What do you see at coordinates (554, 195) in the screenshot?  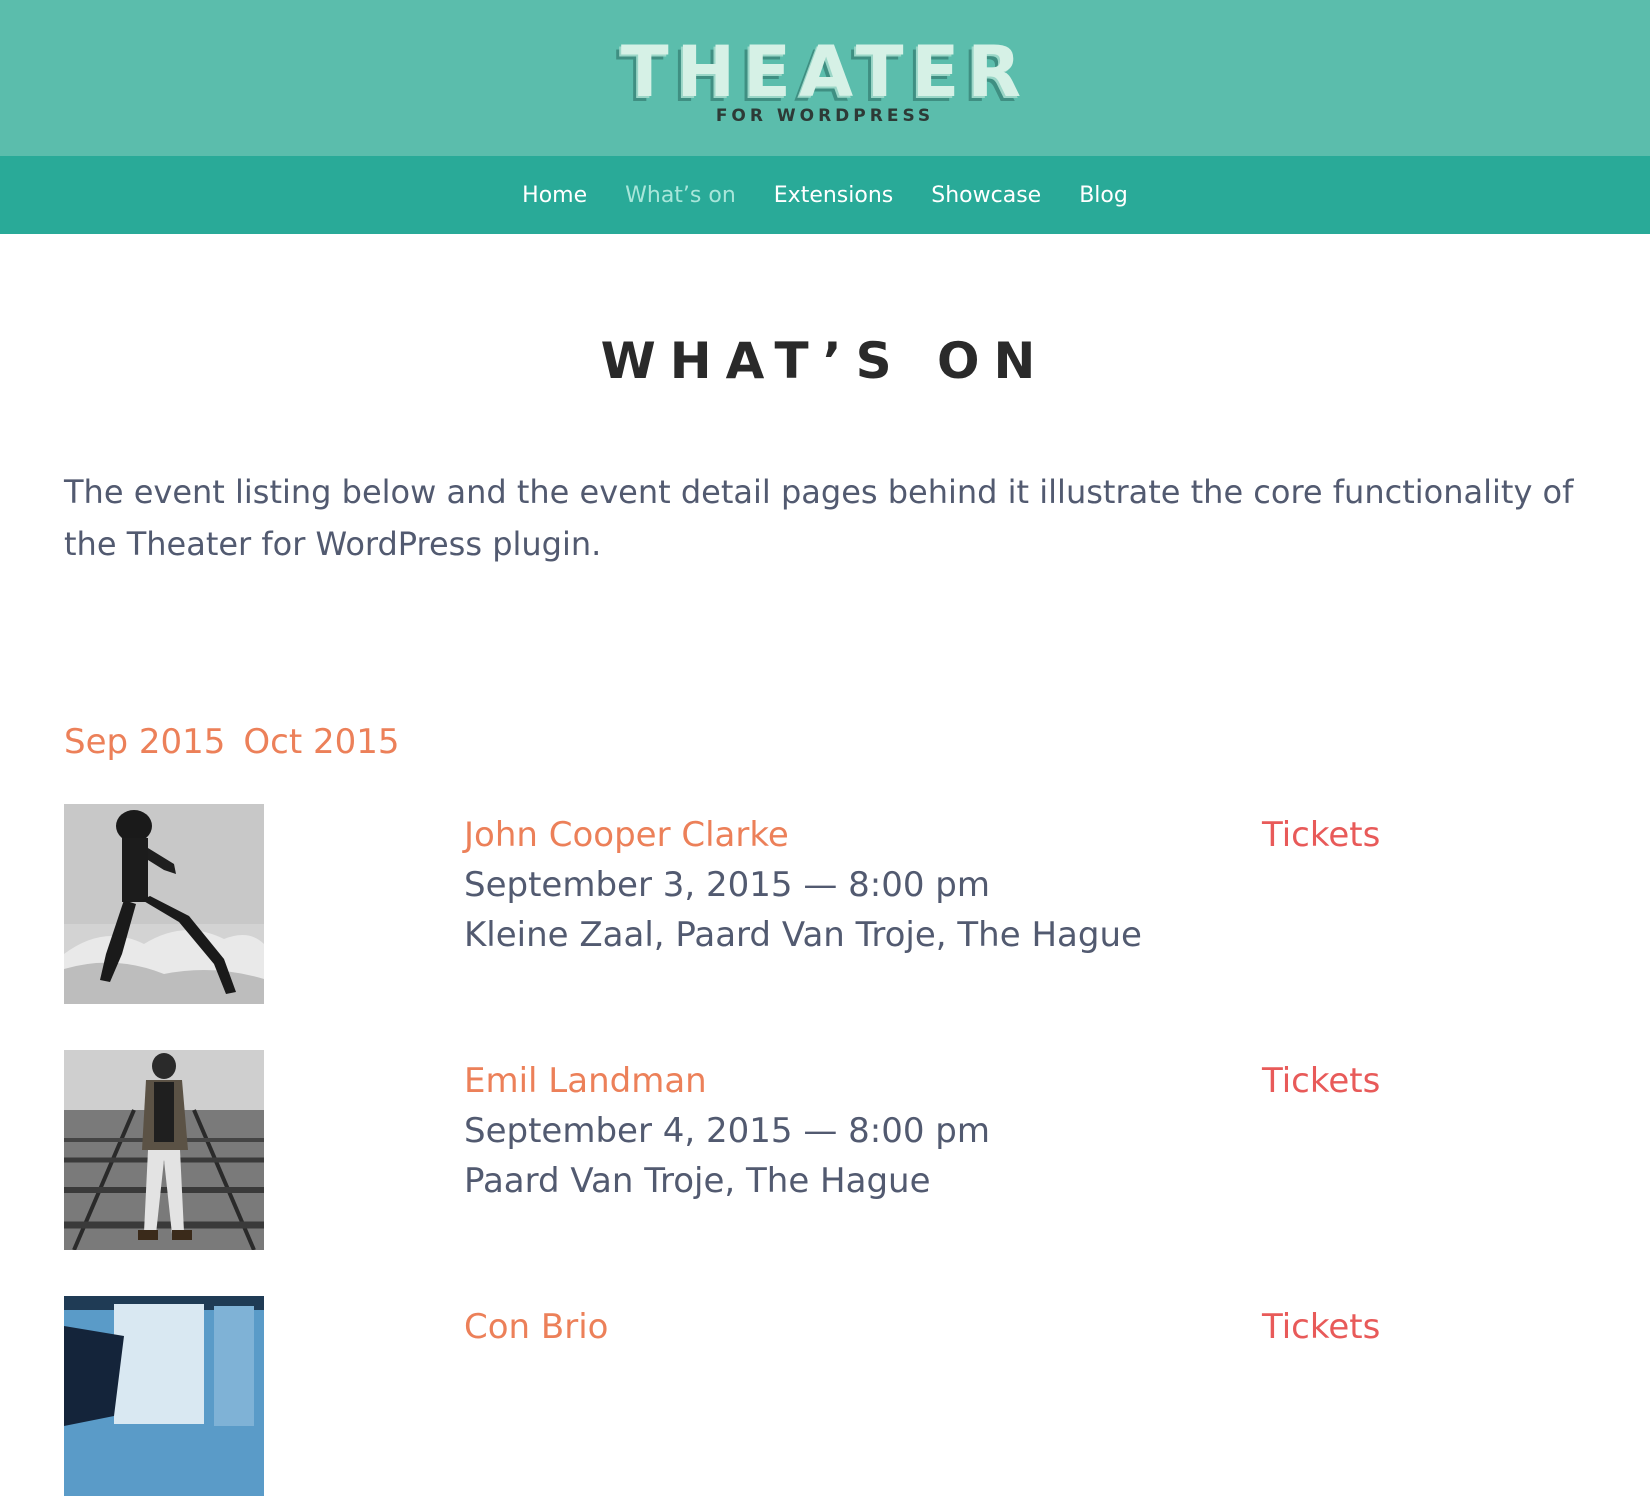 I see `nav-item-home: Home` at bounding box center [554, 195].